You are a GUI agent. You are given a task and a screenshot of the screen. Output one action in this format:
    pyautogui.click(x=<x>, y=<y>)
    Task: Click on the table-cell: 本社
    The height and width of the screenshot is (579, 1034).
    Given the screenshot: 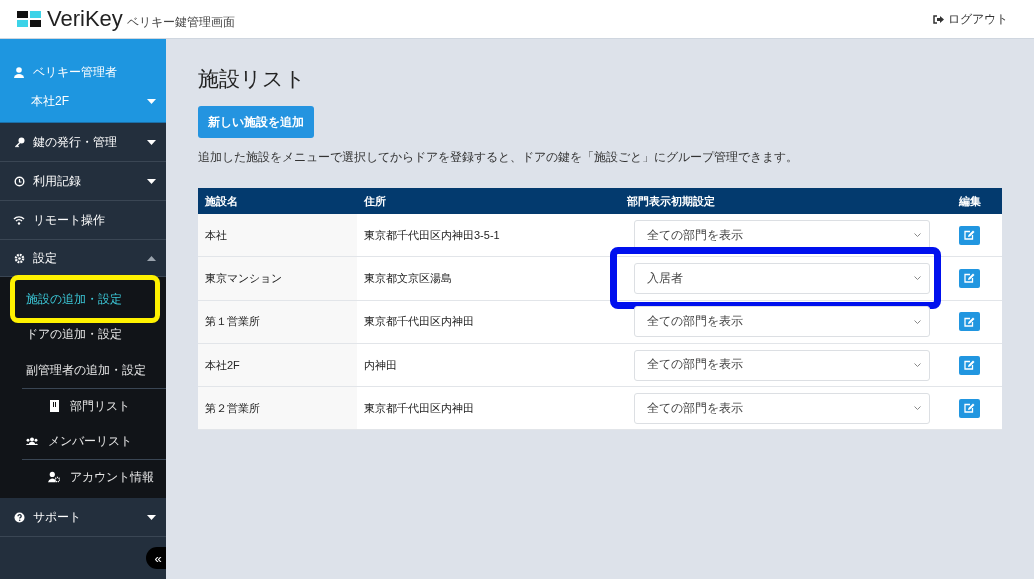 What is the action you would take?
    pyautogui.click(x=277, y=235)
    